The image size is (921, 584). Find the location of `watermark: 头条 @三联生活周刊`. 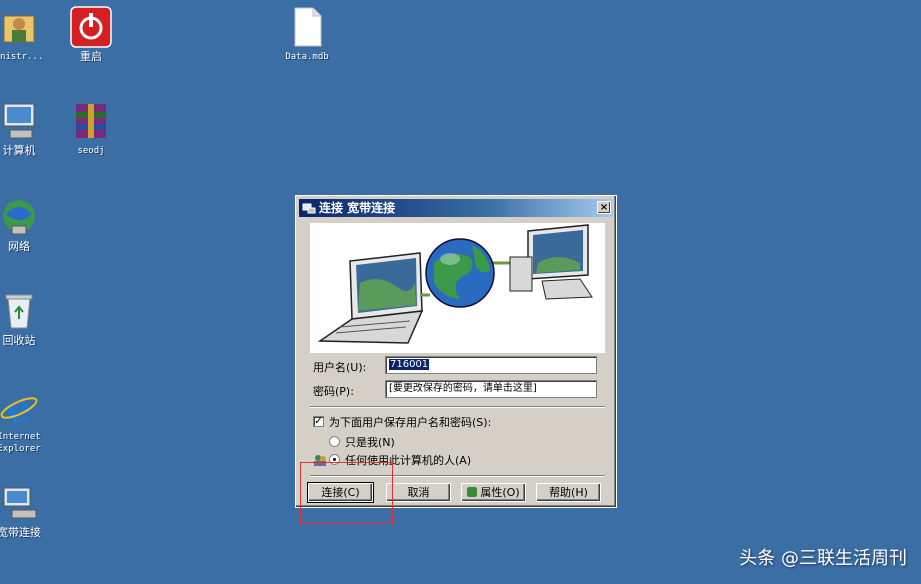

watermark: 头条 @三联生活周刊 is located at coordinates (823, 558).